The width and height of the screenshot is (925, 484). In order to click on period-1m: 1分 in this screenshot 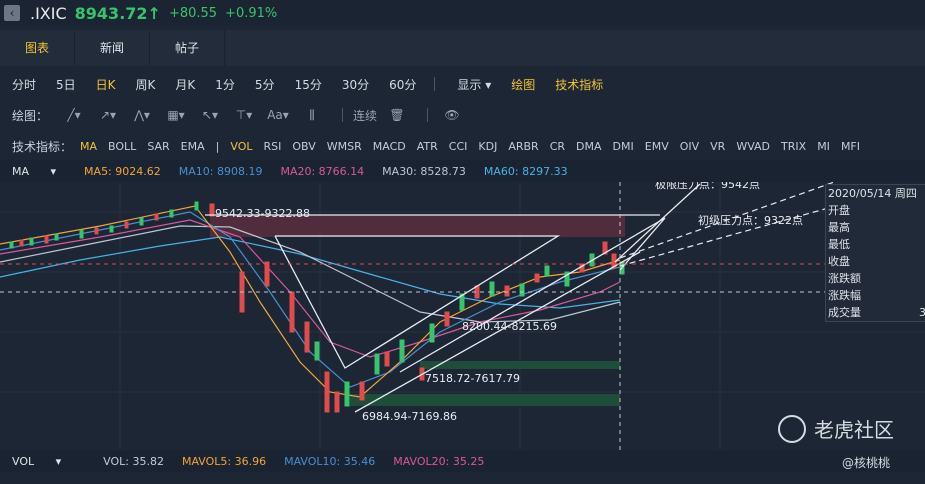, I will do `click(225, 84)`.